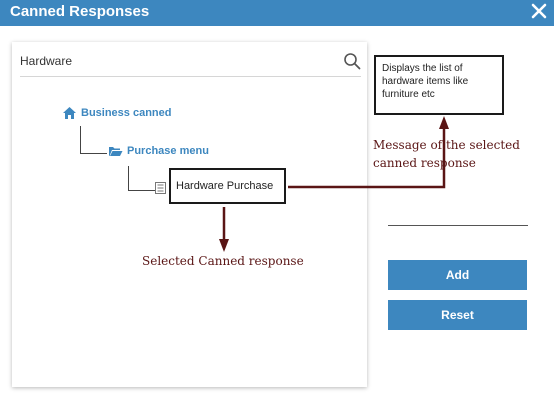  I want to click on divider, so click(458, 225).